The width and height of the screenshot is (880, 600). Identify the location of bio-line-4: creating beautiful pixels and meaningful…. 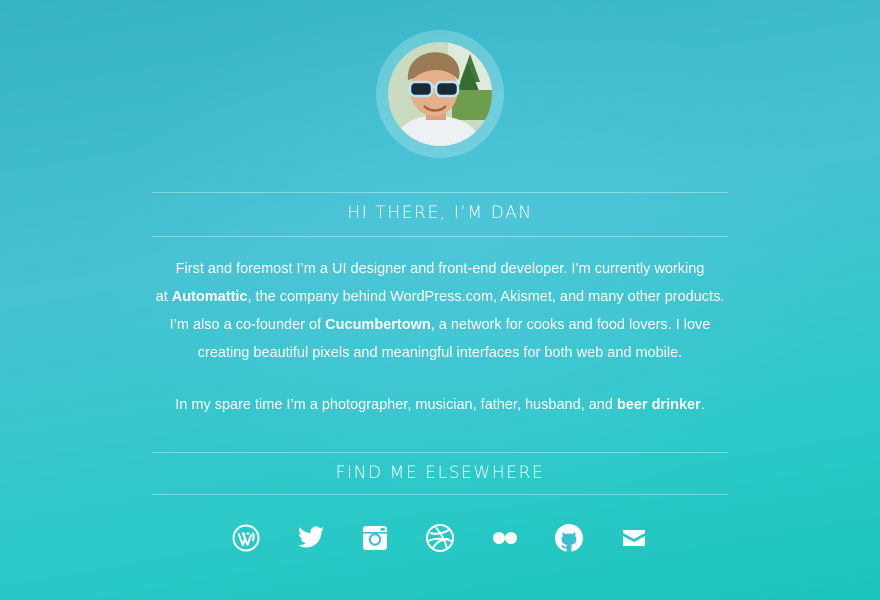
(440, 353).